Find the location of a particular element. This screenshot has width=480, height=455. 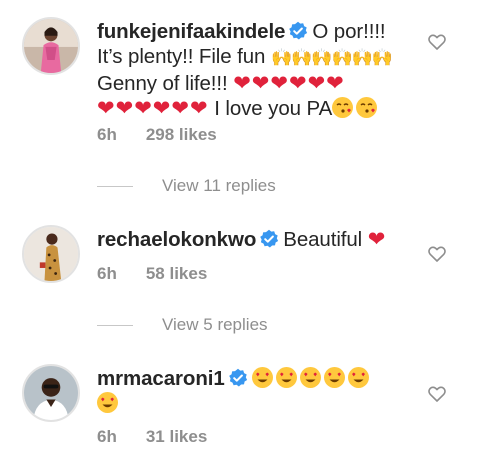

likes-count: 58 likes is located at coordinates (176, 273).